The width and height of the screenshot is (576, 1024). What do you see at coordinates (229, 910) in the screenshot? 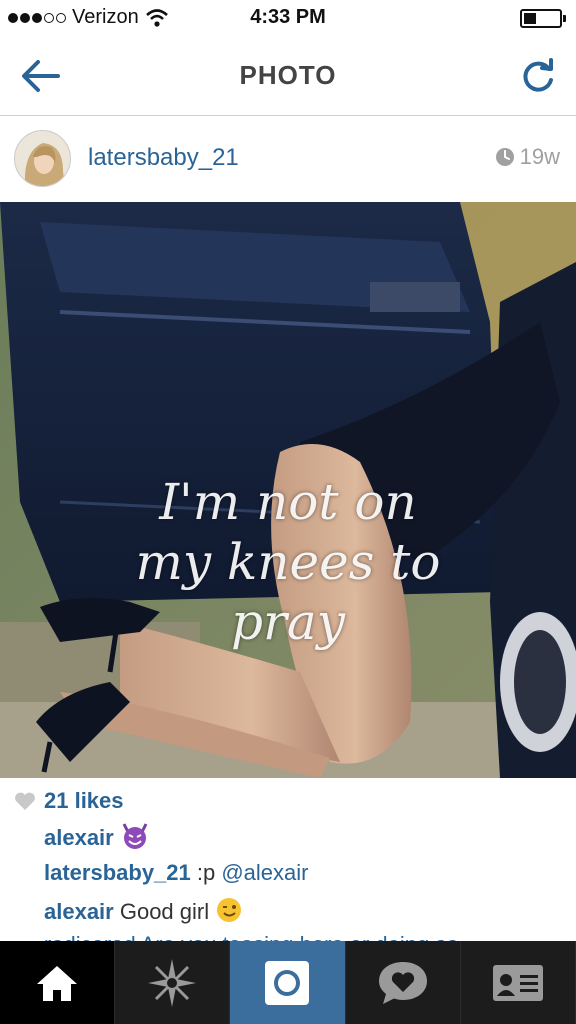
I see `wink-emoji-icon` at bounding box center [229, 910].